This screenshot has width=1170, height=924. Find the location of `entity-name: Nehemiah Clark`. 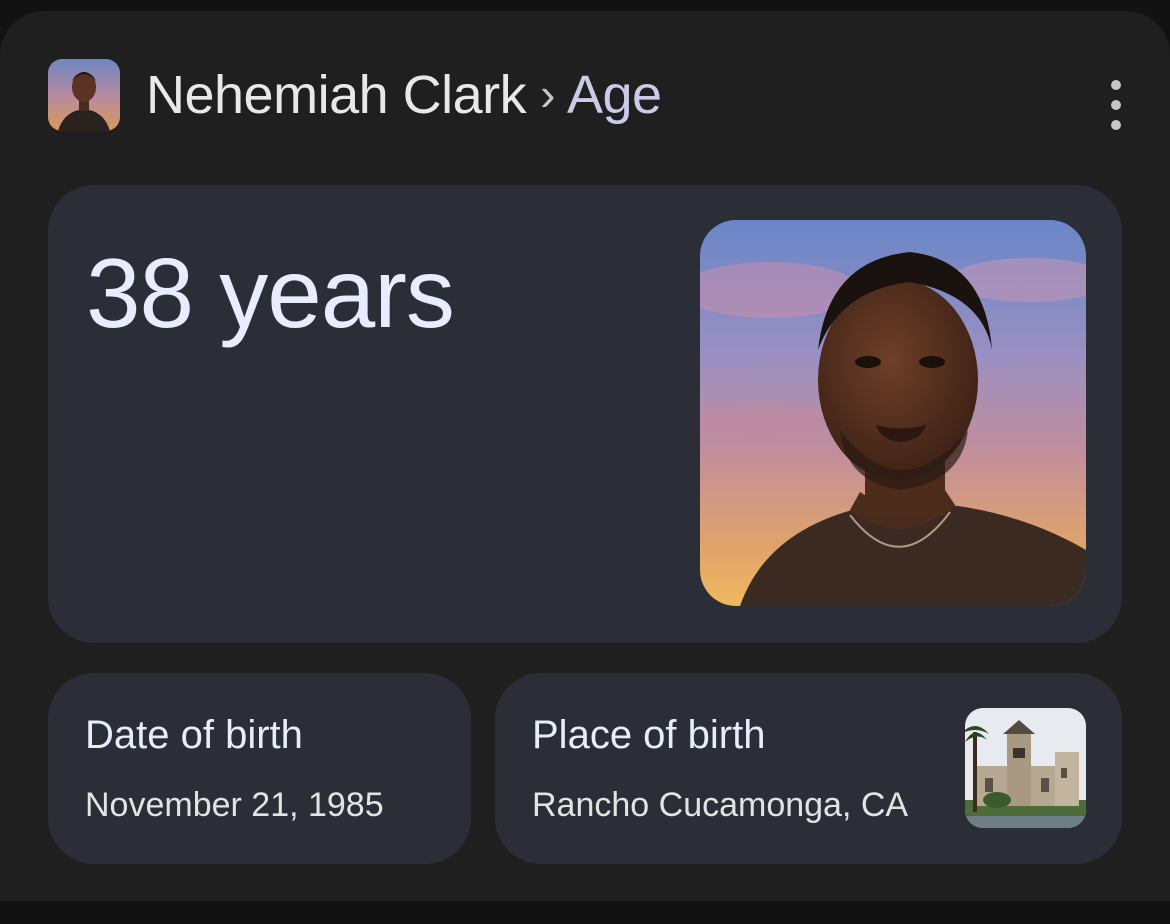

entity-name: Nehemiah Clark is located at coordinates (336, 95).